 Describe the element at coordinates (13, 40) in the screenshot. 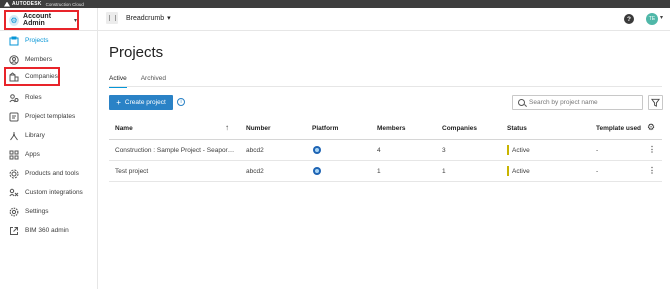

I see `projects-icon` at that location.